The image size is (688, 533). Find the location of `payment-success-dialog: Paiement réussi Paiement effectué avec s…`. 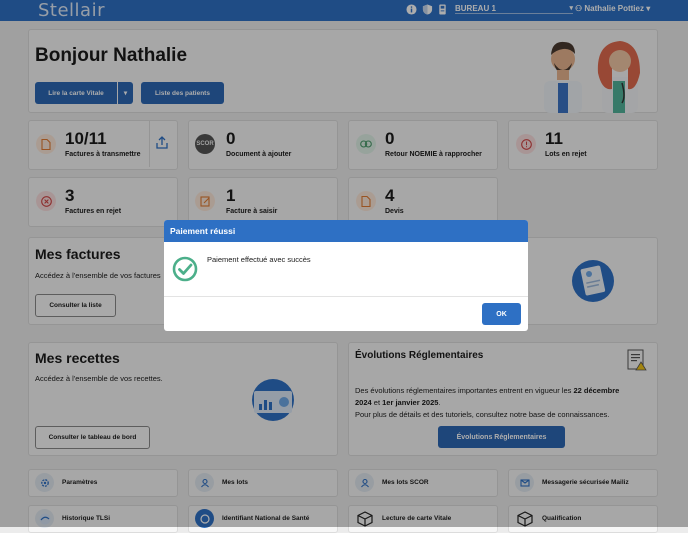

payment-success-dialog: Paiement réussi Paiement effectué avec s… is located at coordinates (346, 275).